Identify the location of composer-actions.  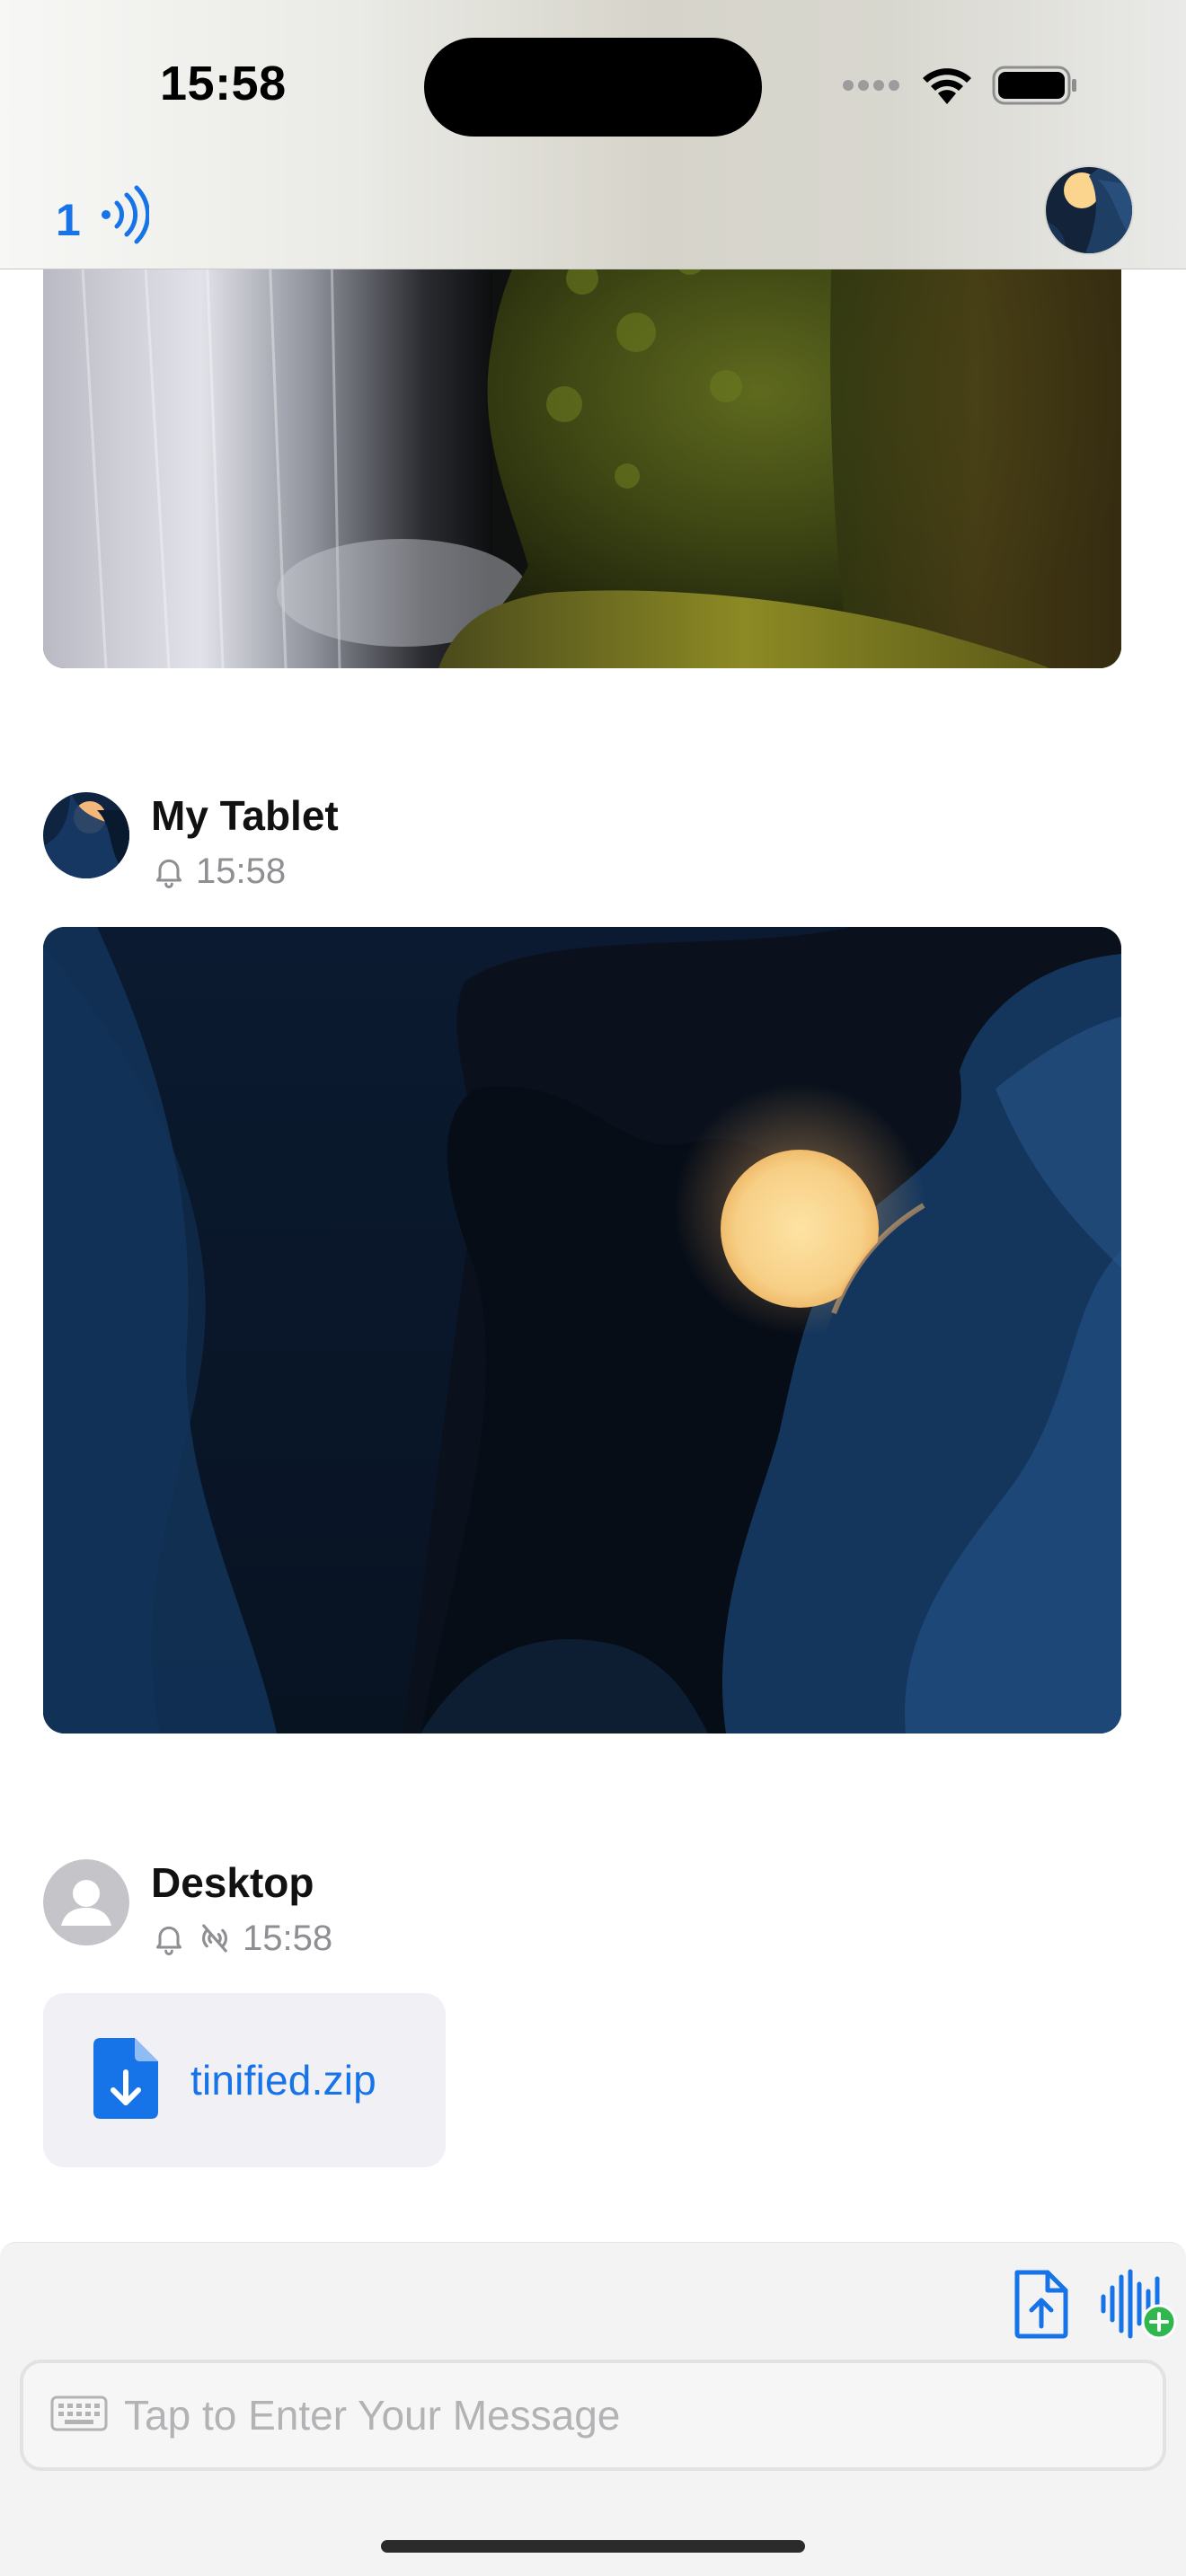
(1094, 2306).